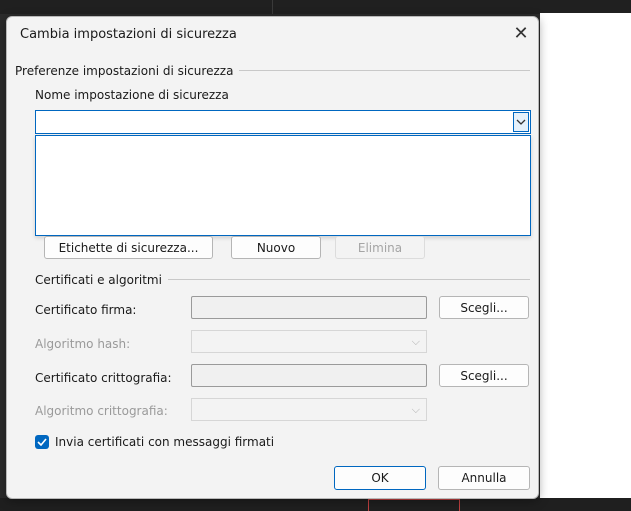  I want to click on background-app-bottom, so click(315, 504).